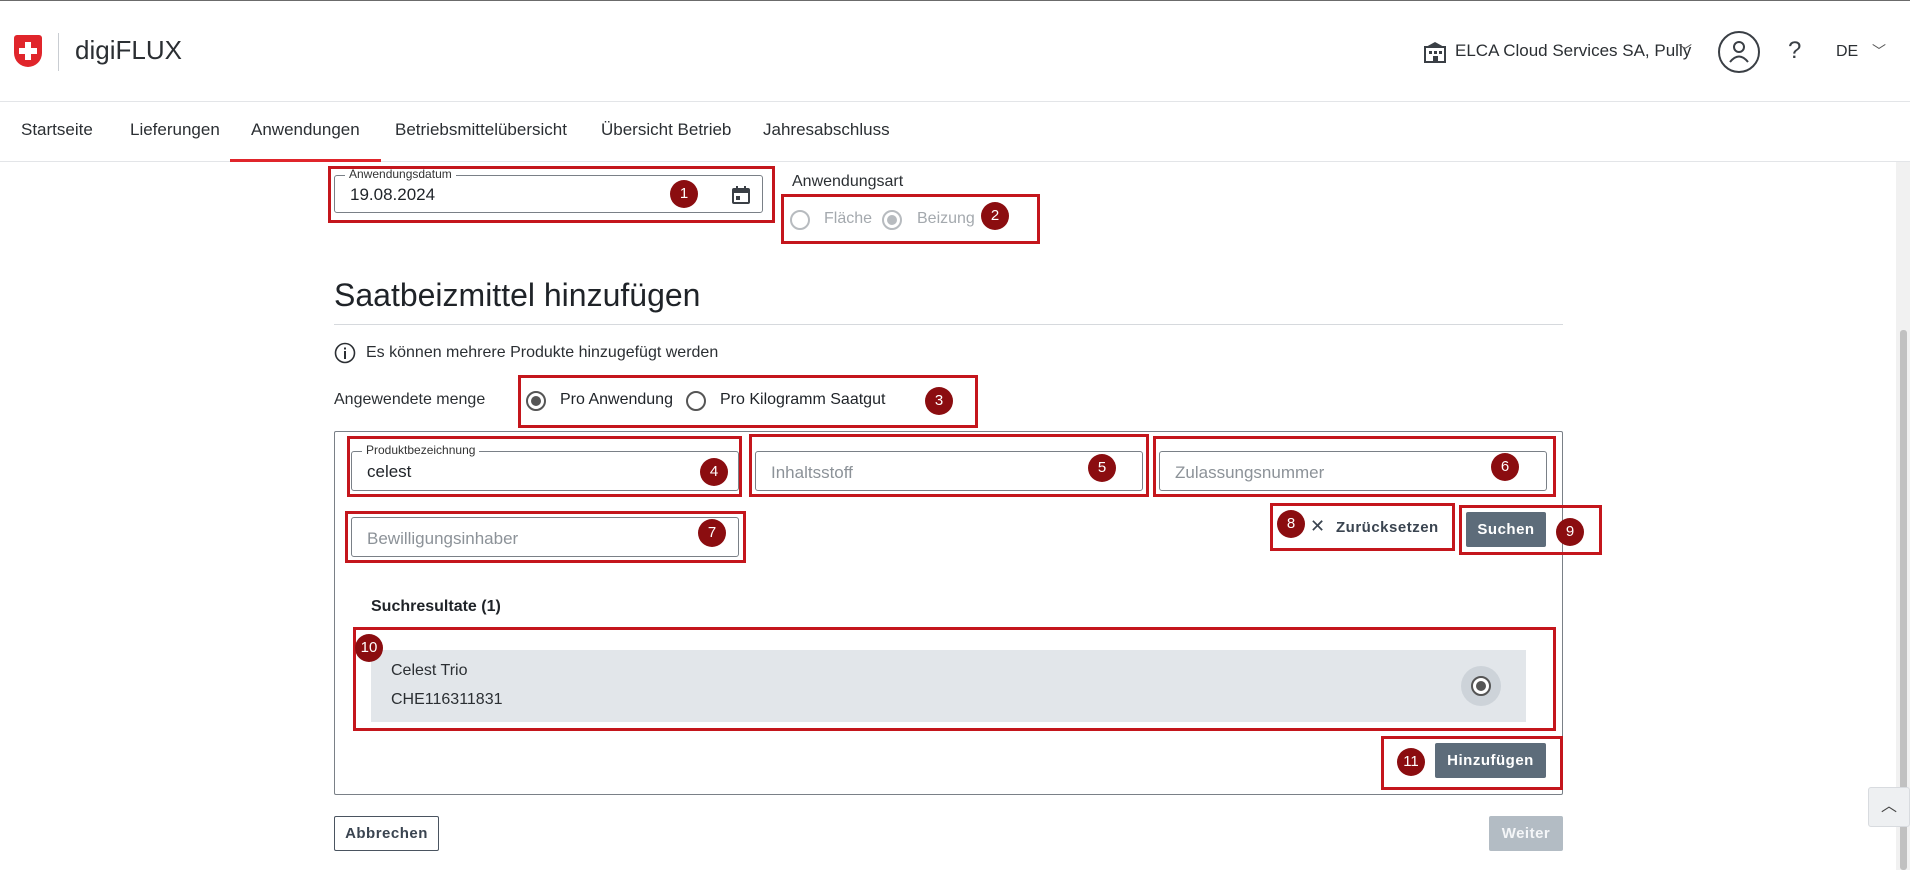 Image resolution: width=1910 pixels, height=870 pixels. I want to click on annotation-marker-6: 6, so click(1505, 467).